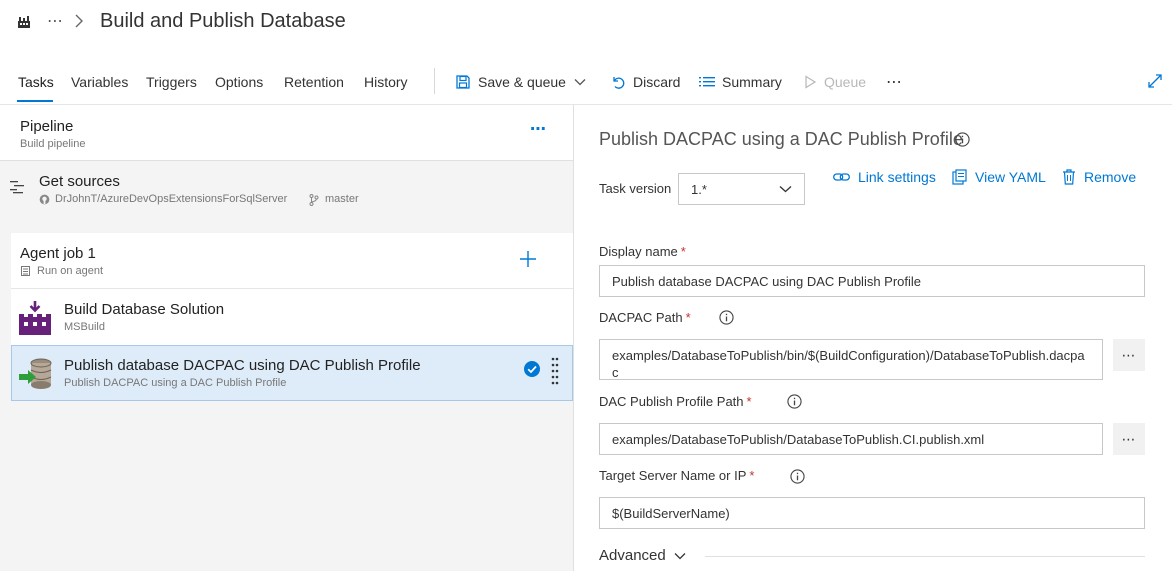 The height and width of the screenshot is (571, 1172). Describe the element at coordinates (925, 556) in the screenshot. I see `advanced-divider` at that location.